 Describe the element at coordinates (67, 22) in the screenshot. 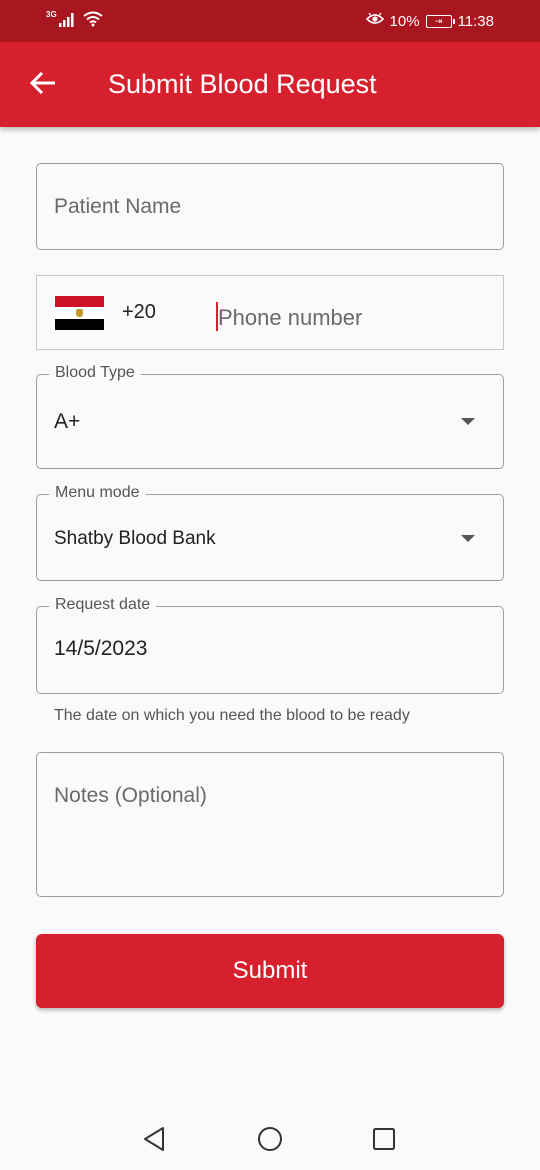

I see `signal-icon` at that location.